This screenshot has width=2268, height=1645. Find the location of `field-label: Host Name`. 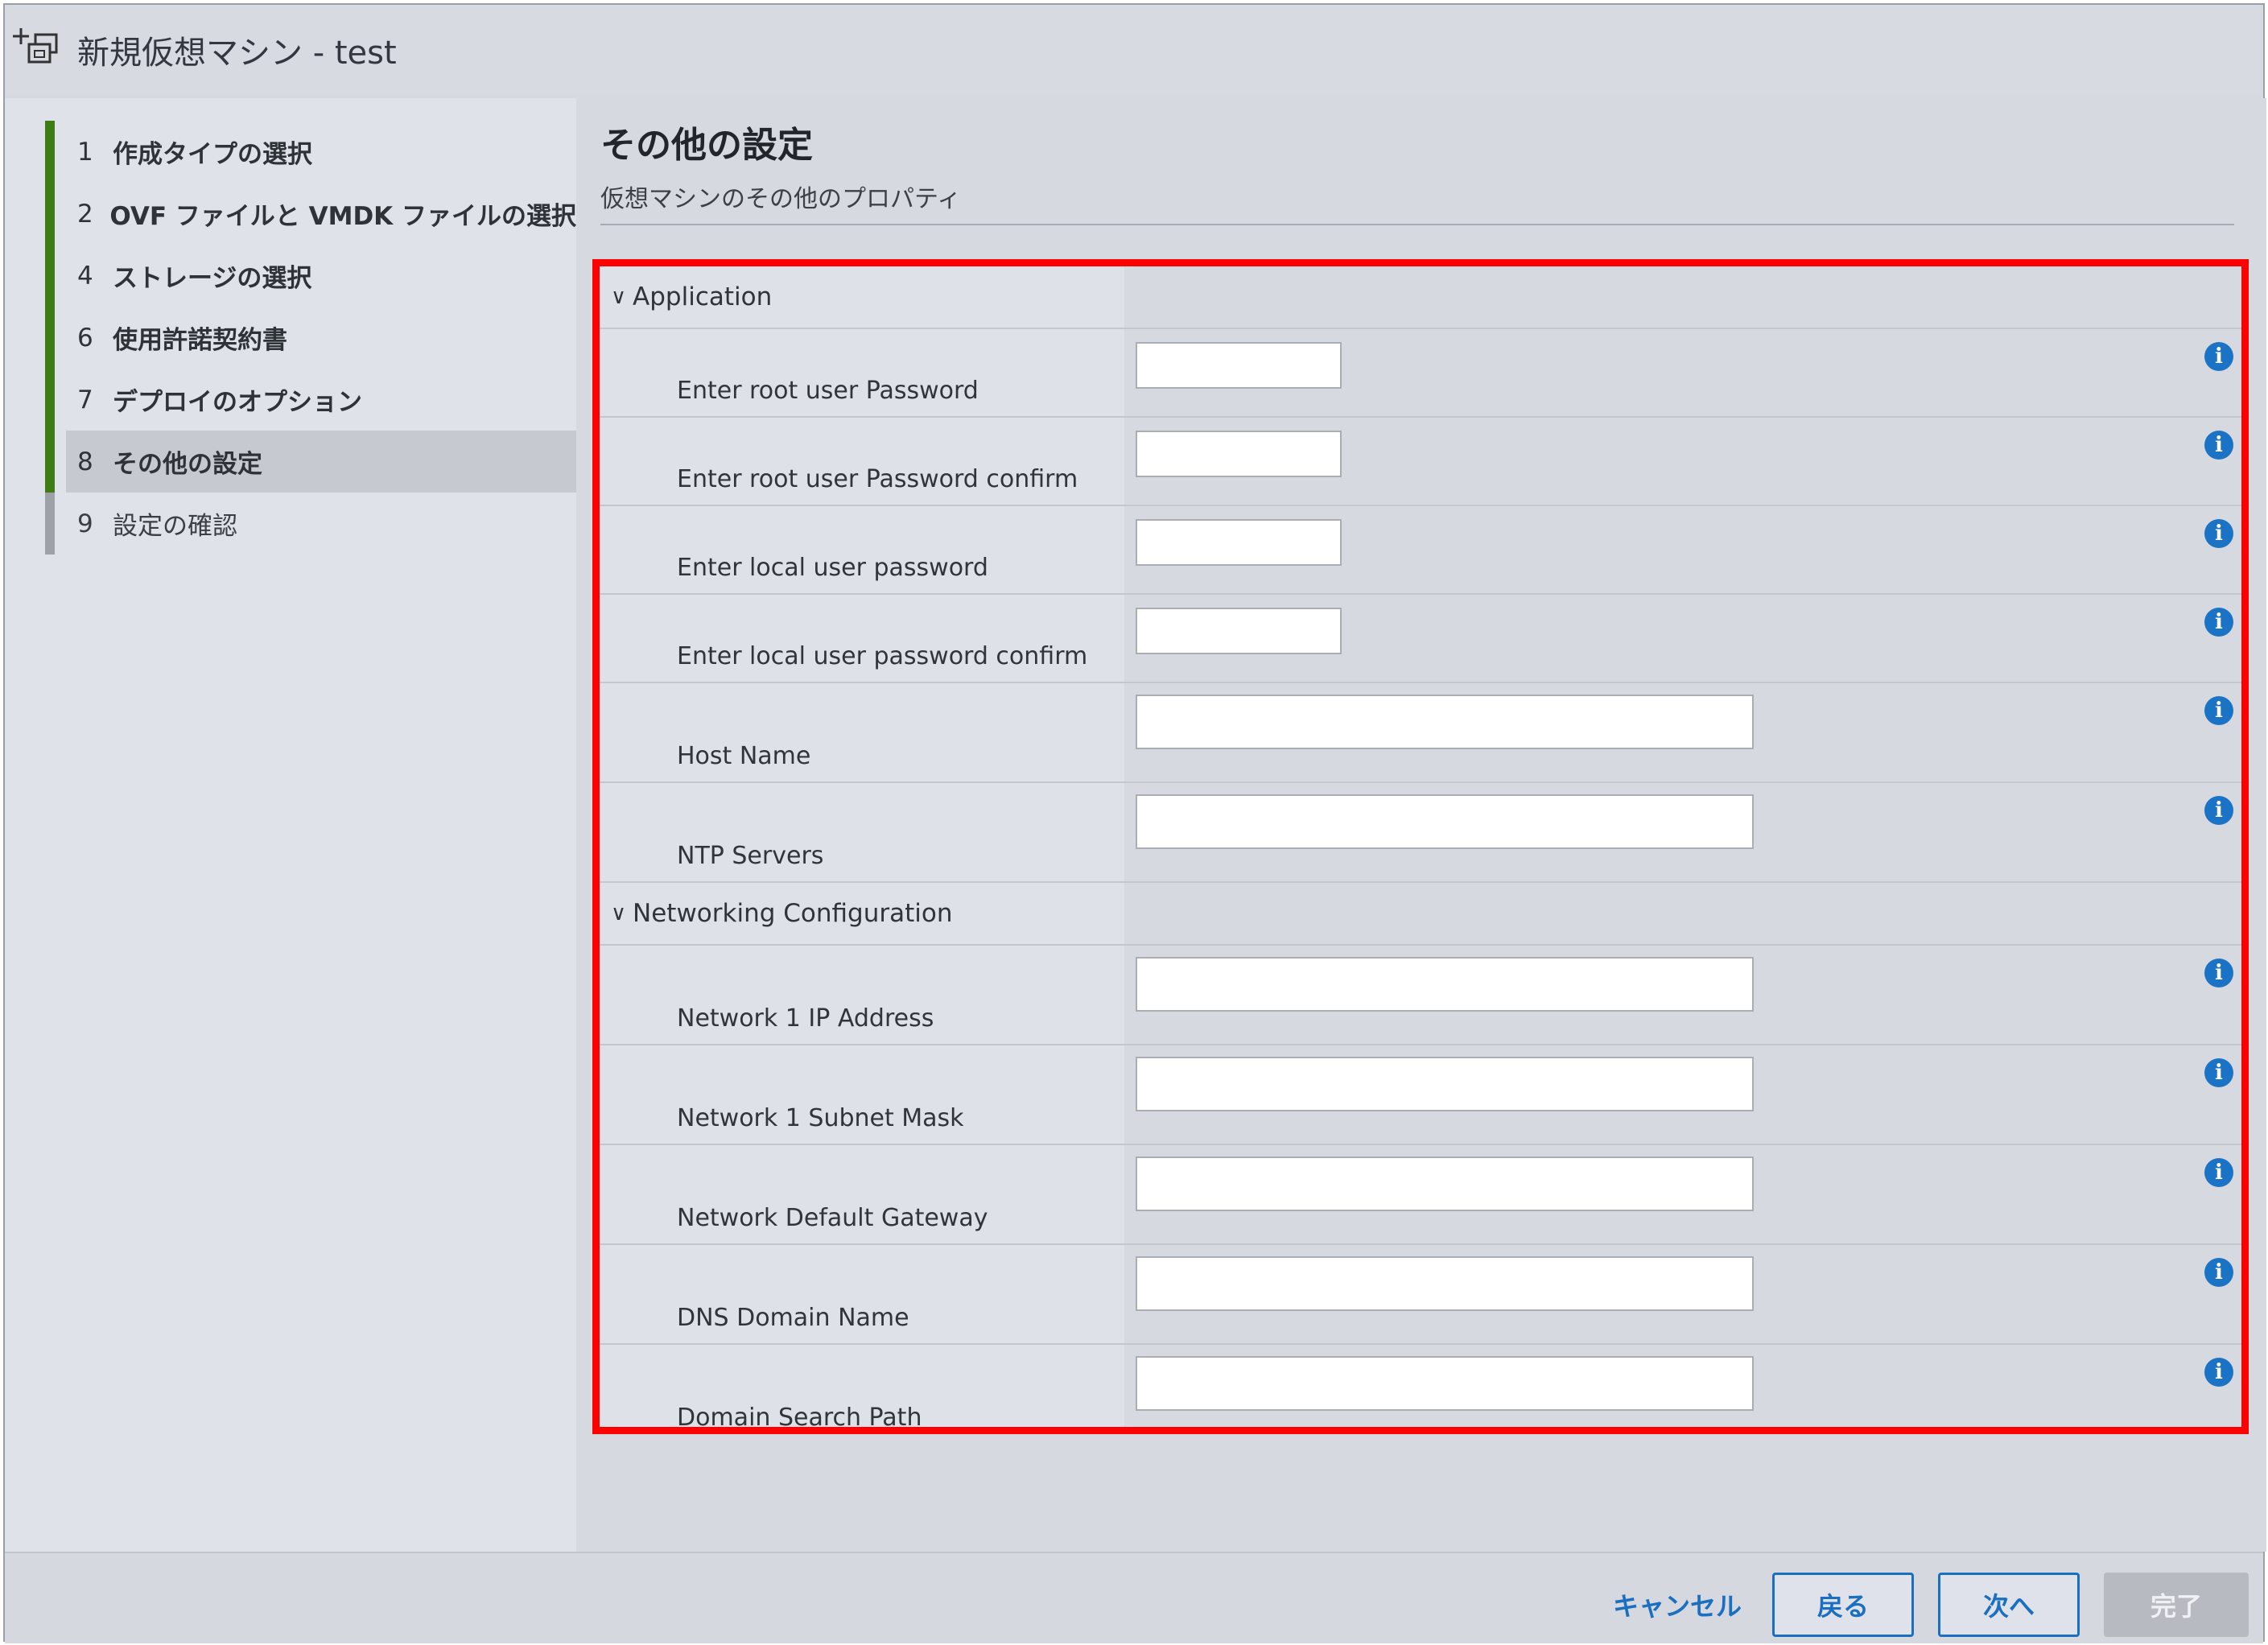

field-label: Host Name is located at coordinates (744, 756).